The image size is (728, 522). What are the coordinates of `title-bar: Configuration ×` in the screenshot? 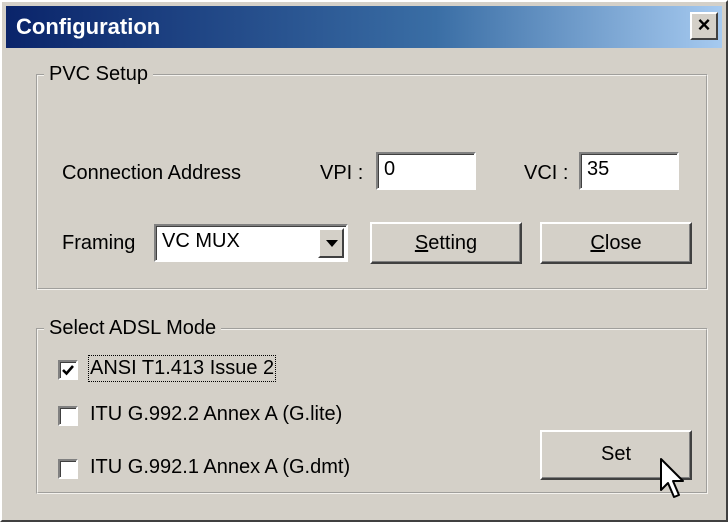 It's located at (364, 27).